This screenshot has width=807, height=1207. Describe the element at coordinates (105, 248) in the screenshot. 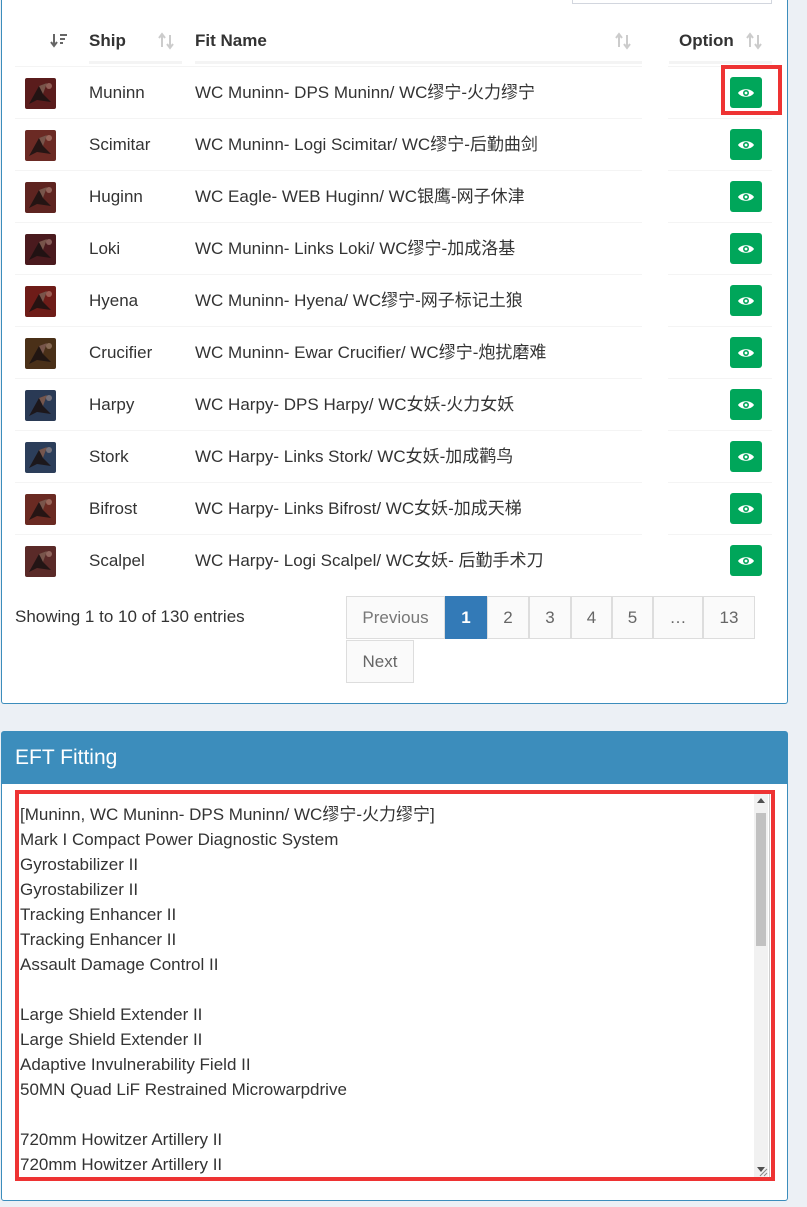

I see `ship-name: Loki` at that location.